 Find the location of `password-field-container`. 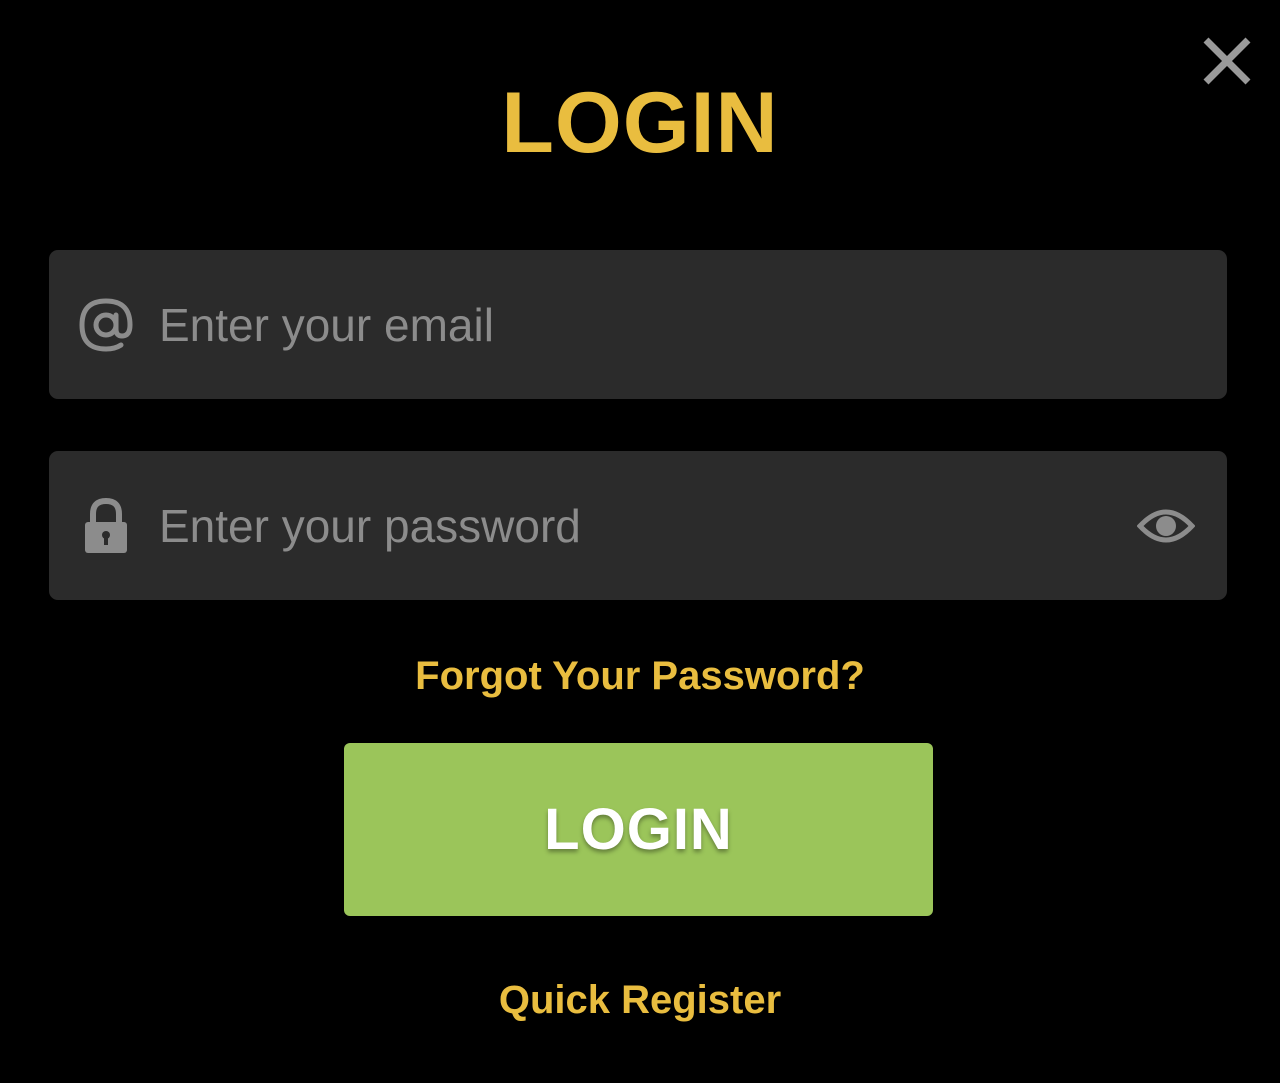

password-field-container is located at coordinates (638, 525).